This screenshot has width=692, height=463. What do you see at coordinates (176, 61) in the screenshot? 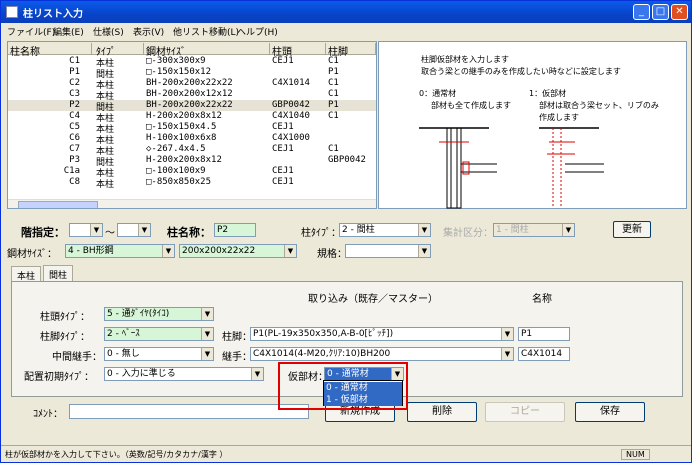
I see `row-steel: □-300x300x9` at bounding box center [176, 61].